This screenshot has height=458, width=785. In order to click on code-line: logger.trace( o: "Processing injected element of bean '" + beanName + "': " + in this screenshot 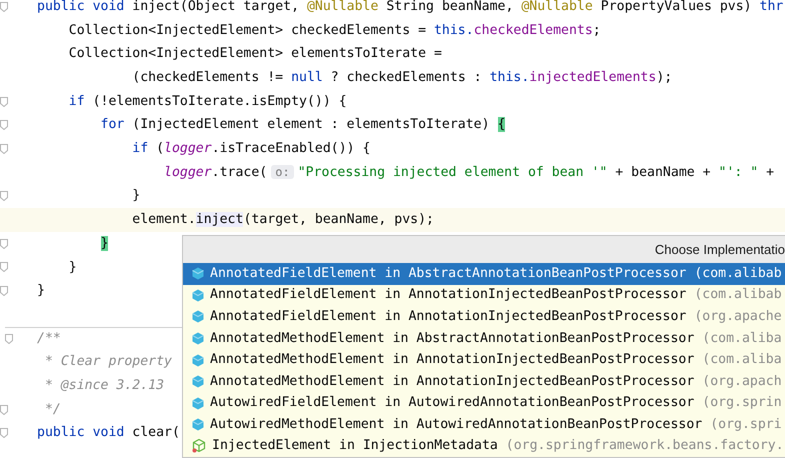, I will do `click(468, 173)`.